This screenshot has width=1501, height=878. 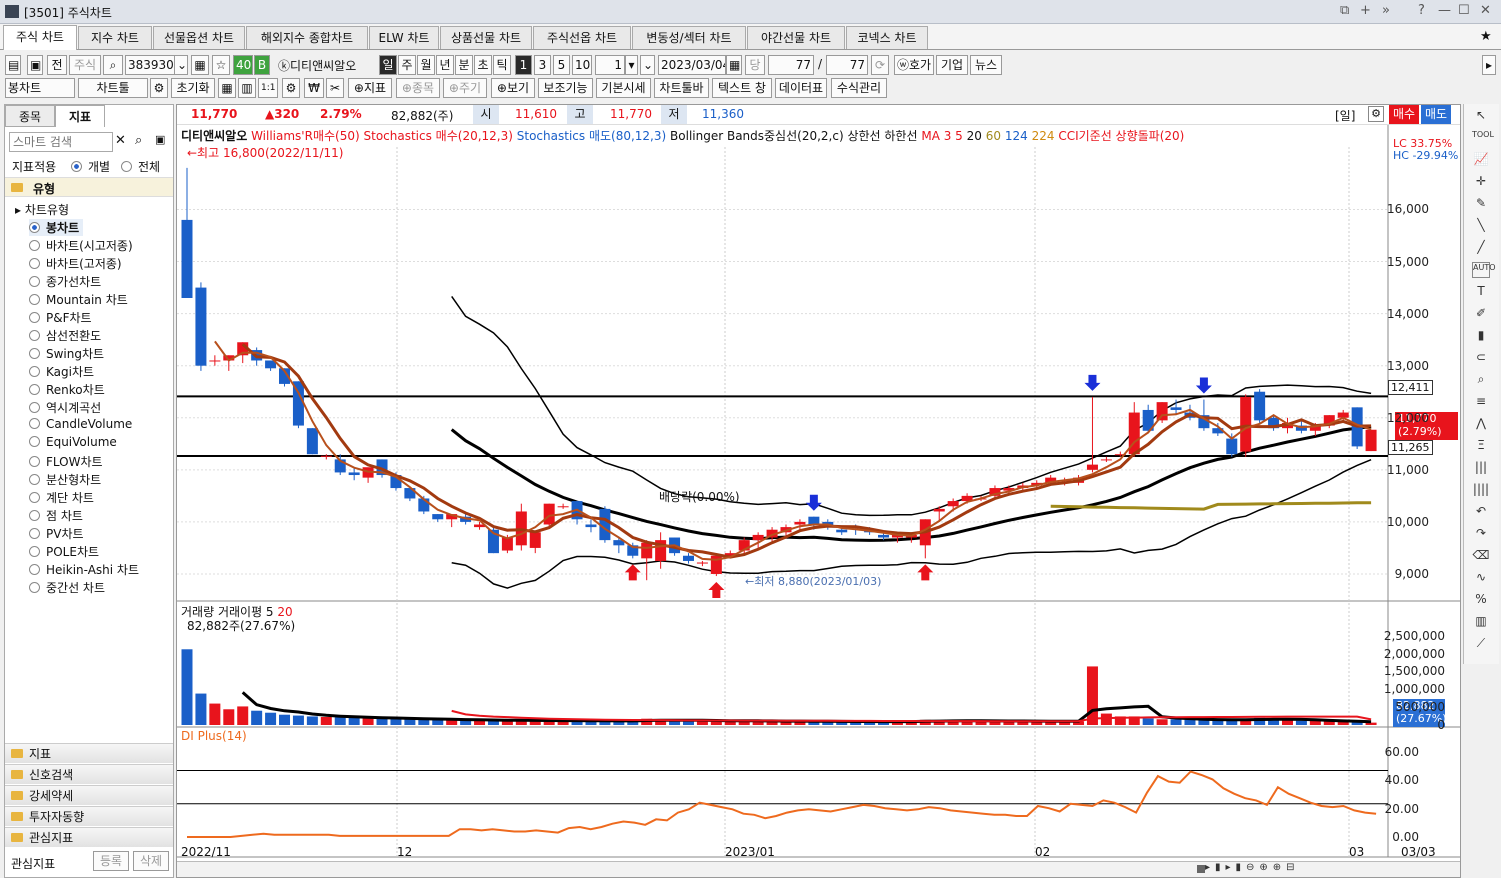 What do you see at coordinates (370, 88) in the screenshot?
I see `indicator-button: ⊕지표` at bounding box center [370, 88].